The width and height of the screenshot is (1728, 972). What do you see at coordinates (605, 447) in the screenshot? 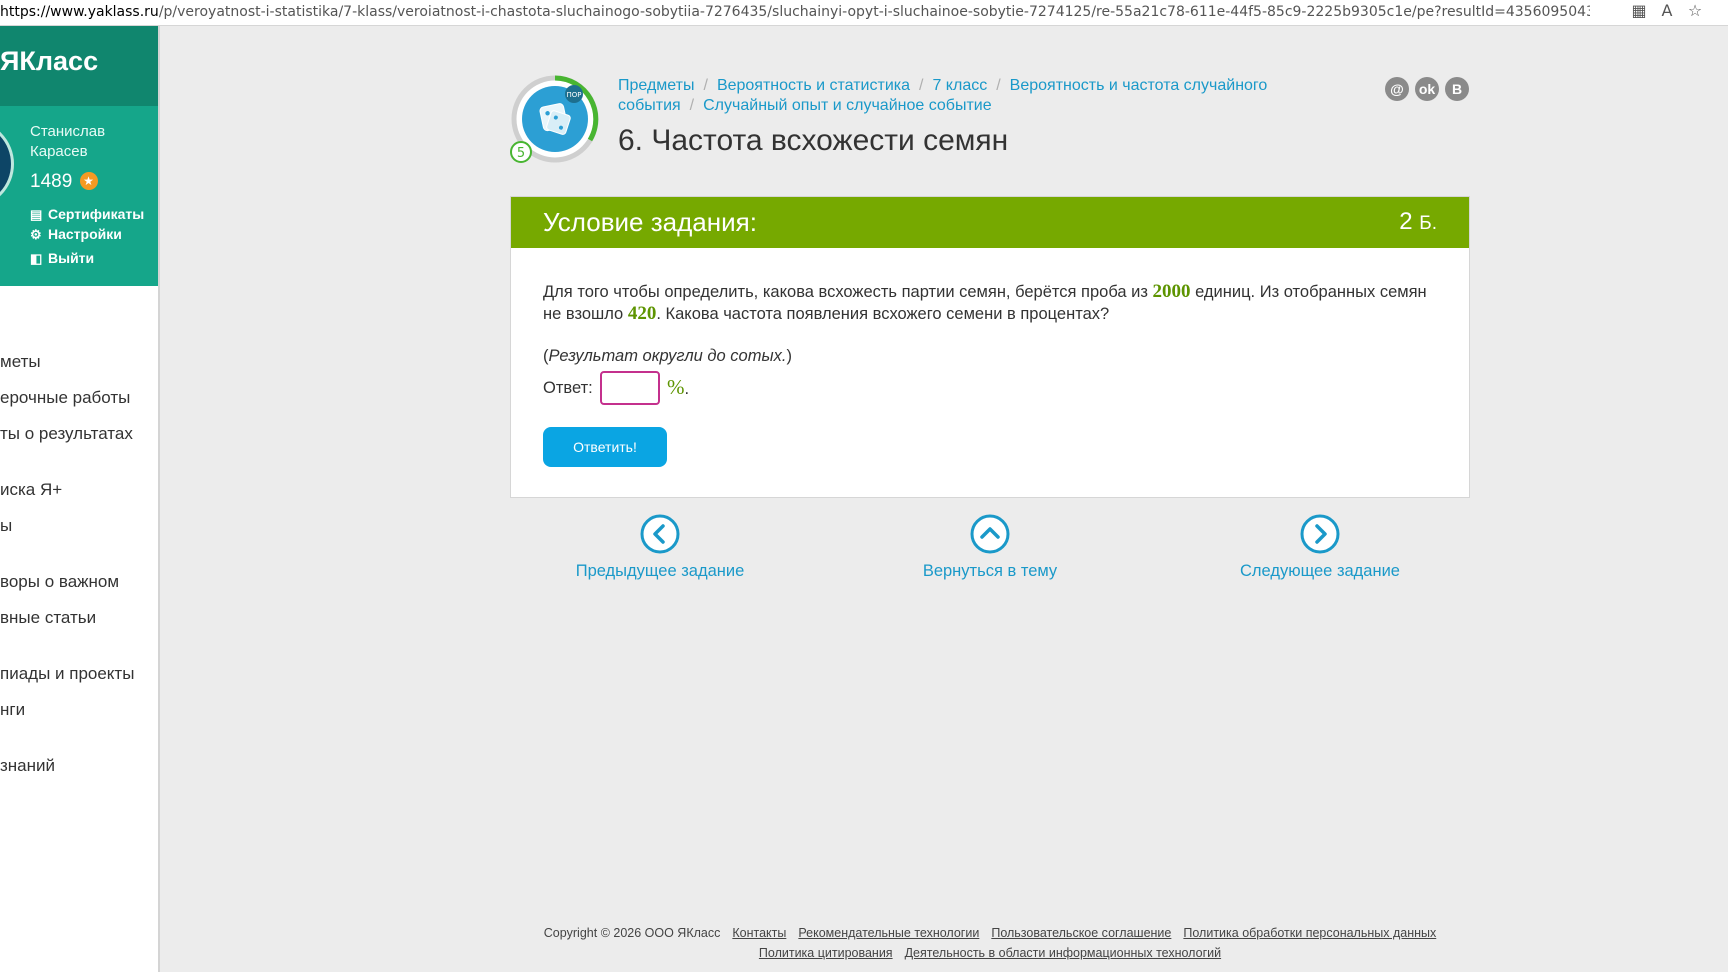
I see `submit-answer-button: Ответить!` at bounding box center [605, 447].